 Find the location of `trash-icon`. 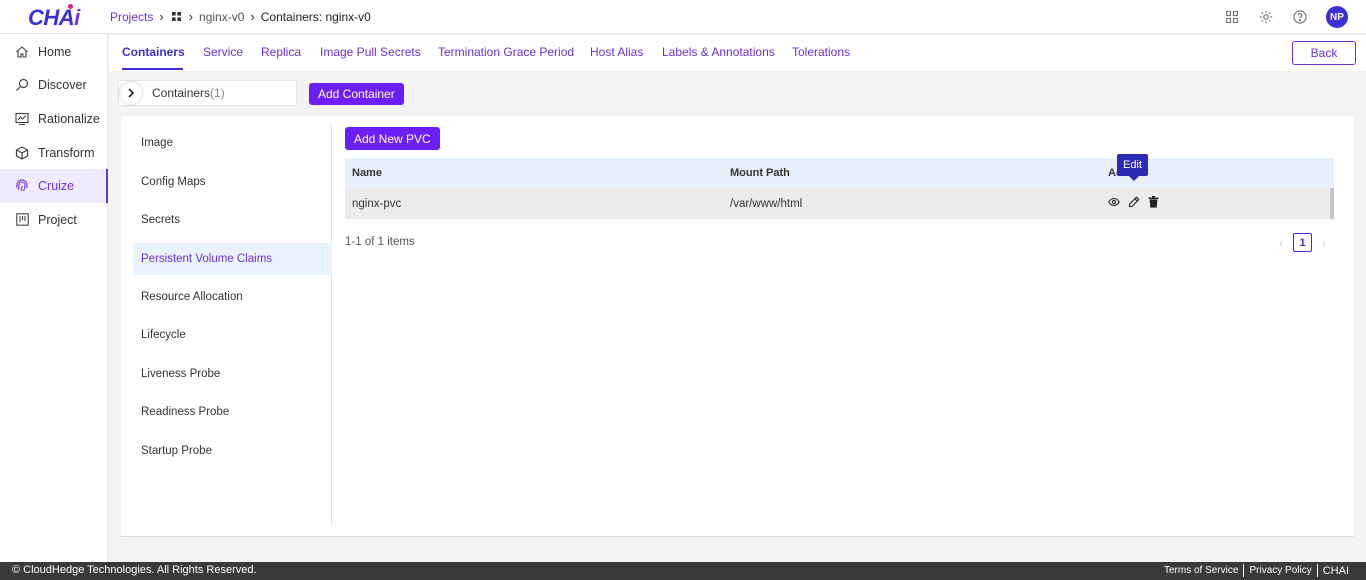

trash-icon is located at coordinates (1153, 203).